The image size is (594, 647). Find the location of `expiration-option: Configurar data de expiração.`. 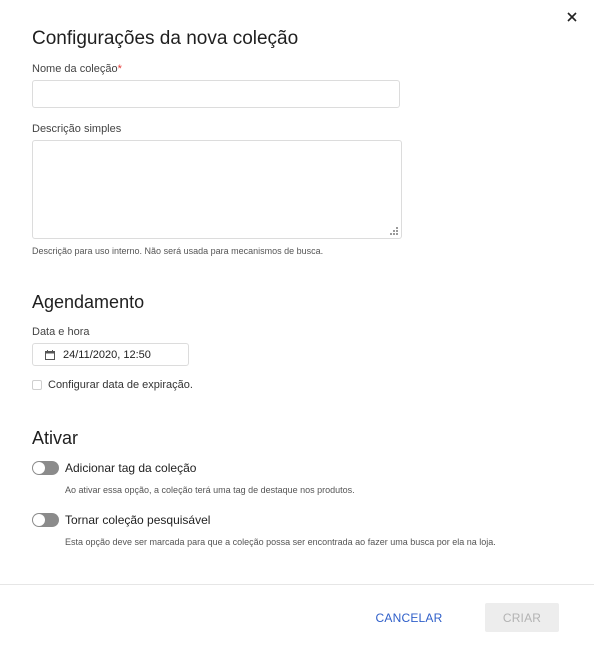

expiration-option: Configurar data de expiração. is located at coordinates (112, 385).